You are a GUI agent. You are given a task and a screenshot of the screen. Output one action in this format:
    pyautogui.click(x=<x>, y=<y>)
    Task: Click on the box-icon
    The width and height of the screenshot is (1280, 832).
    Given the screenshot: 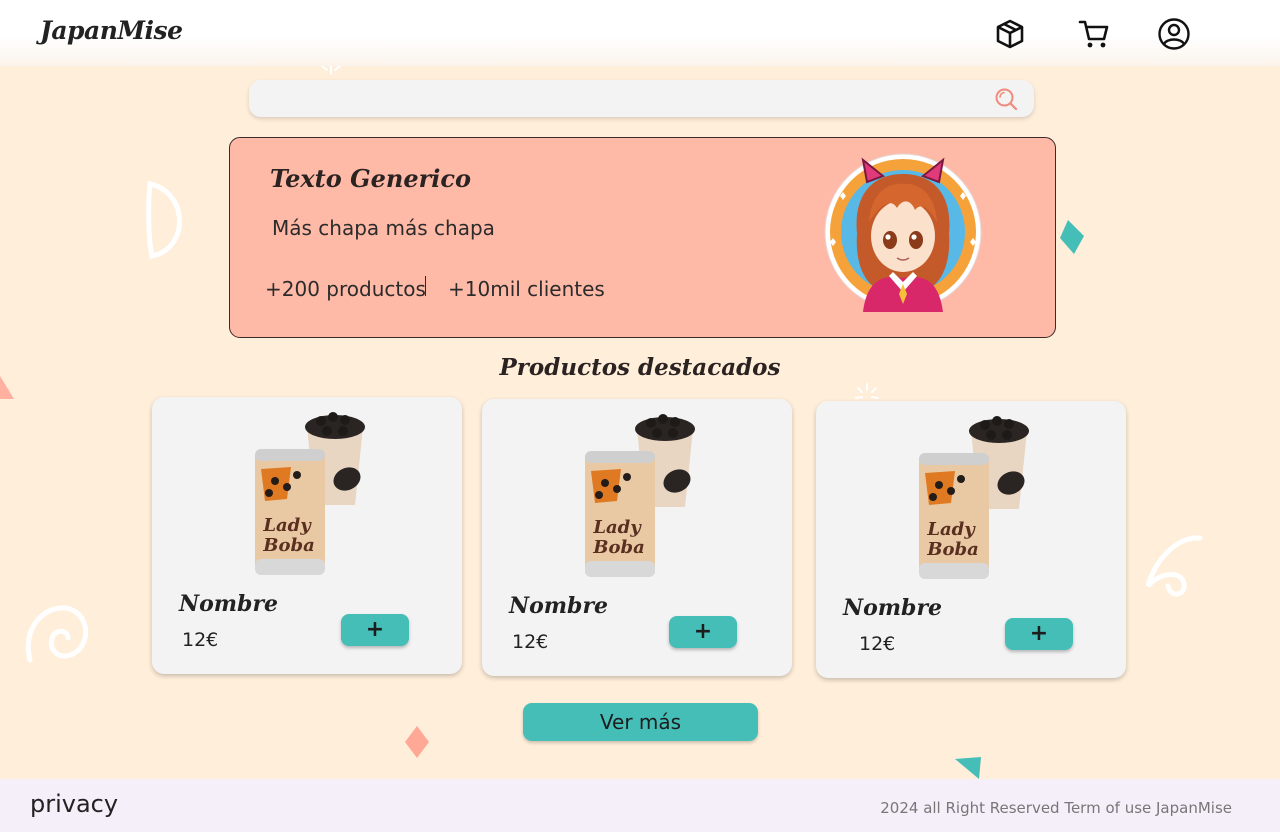 What is the action you would take?
    pyautogui.click(x=1010, y=34)
    